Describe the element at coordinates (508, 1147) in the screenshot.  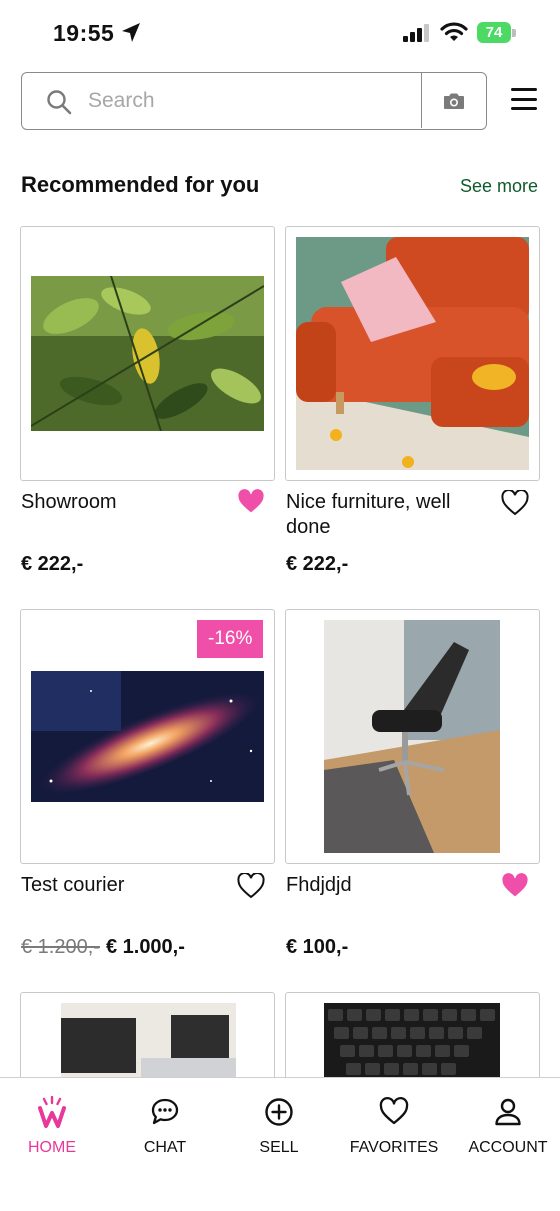
I see `nav-label: ACCOUNT` at that location.